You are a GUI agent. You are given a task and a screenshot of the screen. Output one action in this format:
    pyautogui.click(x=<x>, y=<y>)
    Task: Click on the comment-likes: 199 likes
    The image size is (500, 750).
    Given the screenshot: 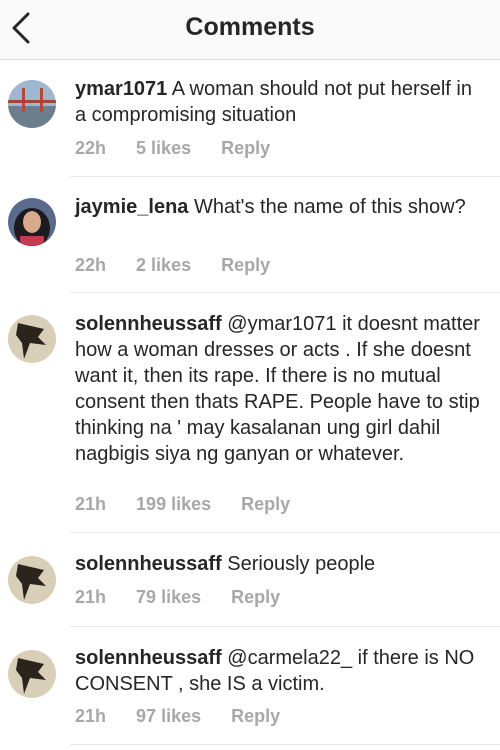 What is the action you would take?
    pyautogui.click(x=173, y=504)
    